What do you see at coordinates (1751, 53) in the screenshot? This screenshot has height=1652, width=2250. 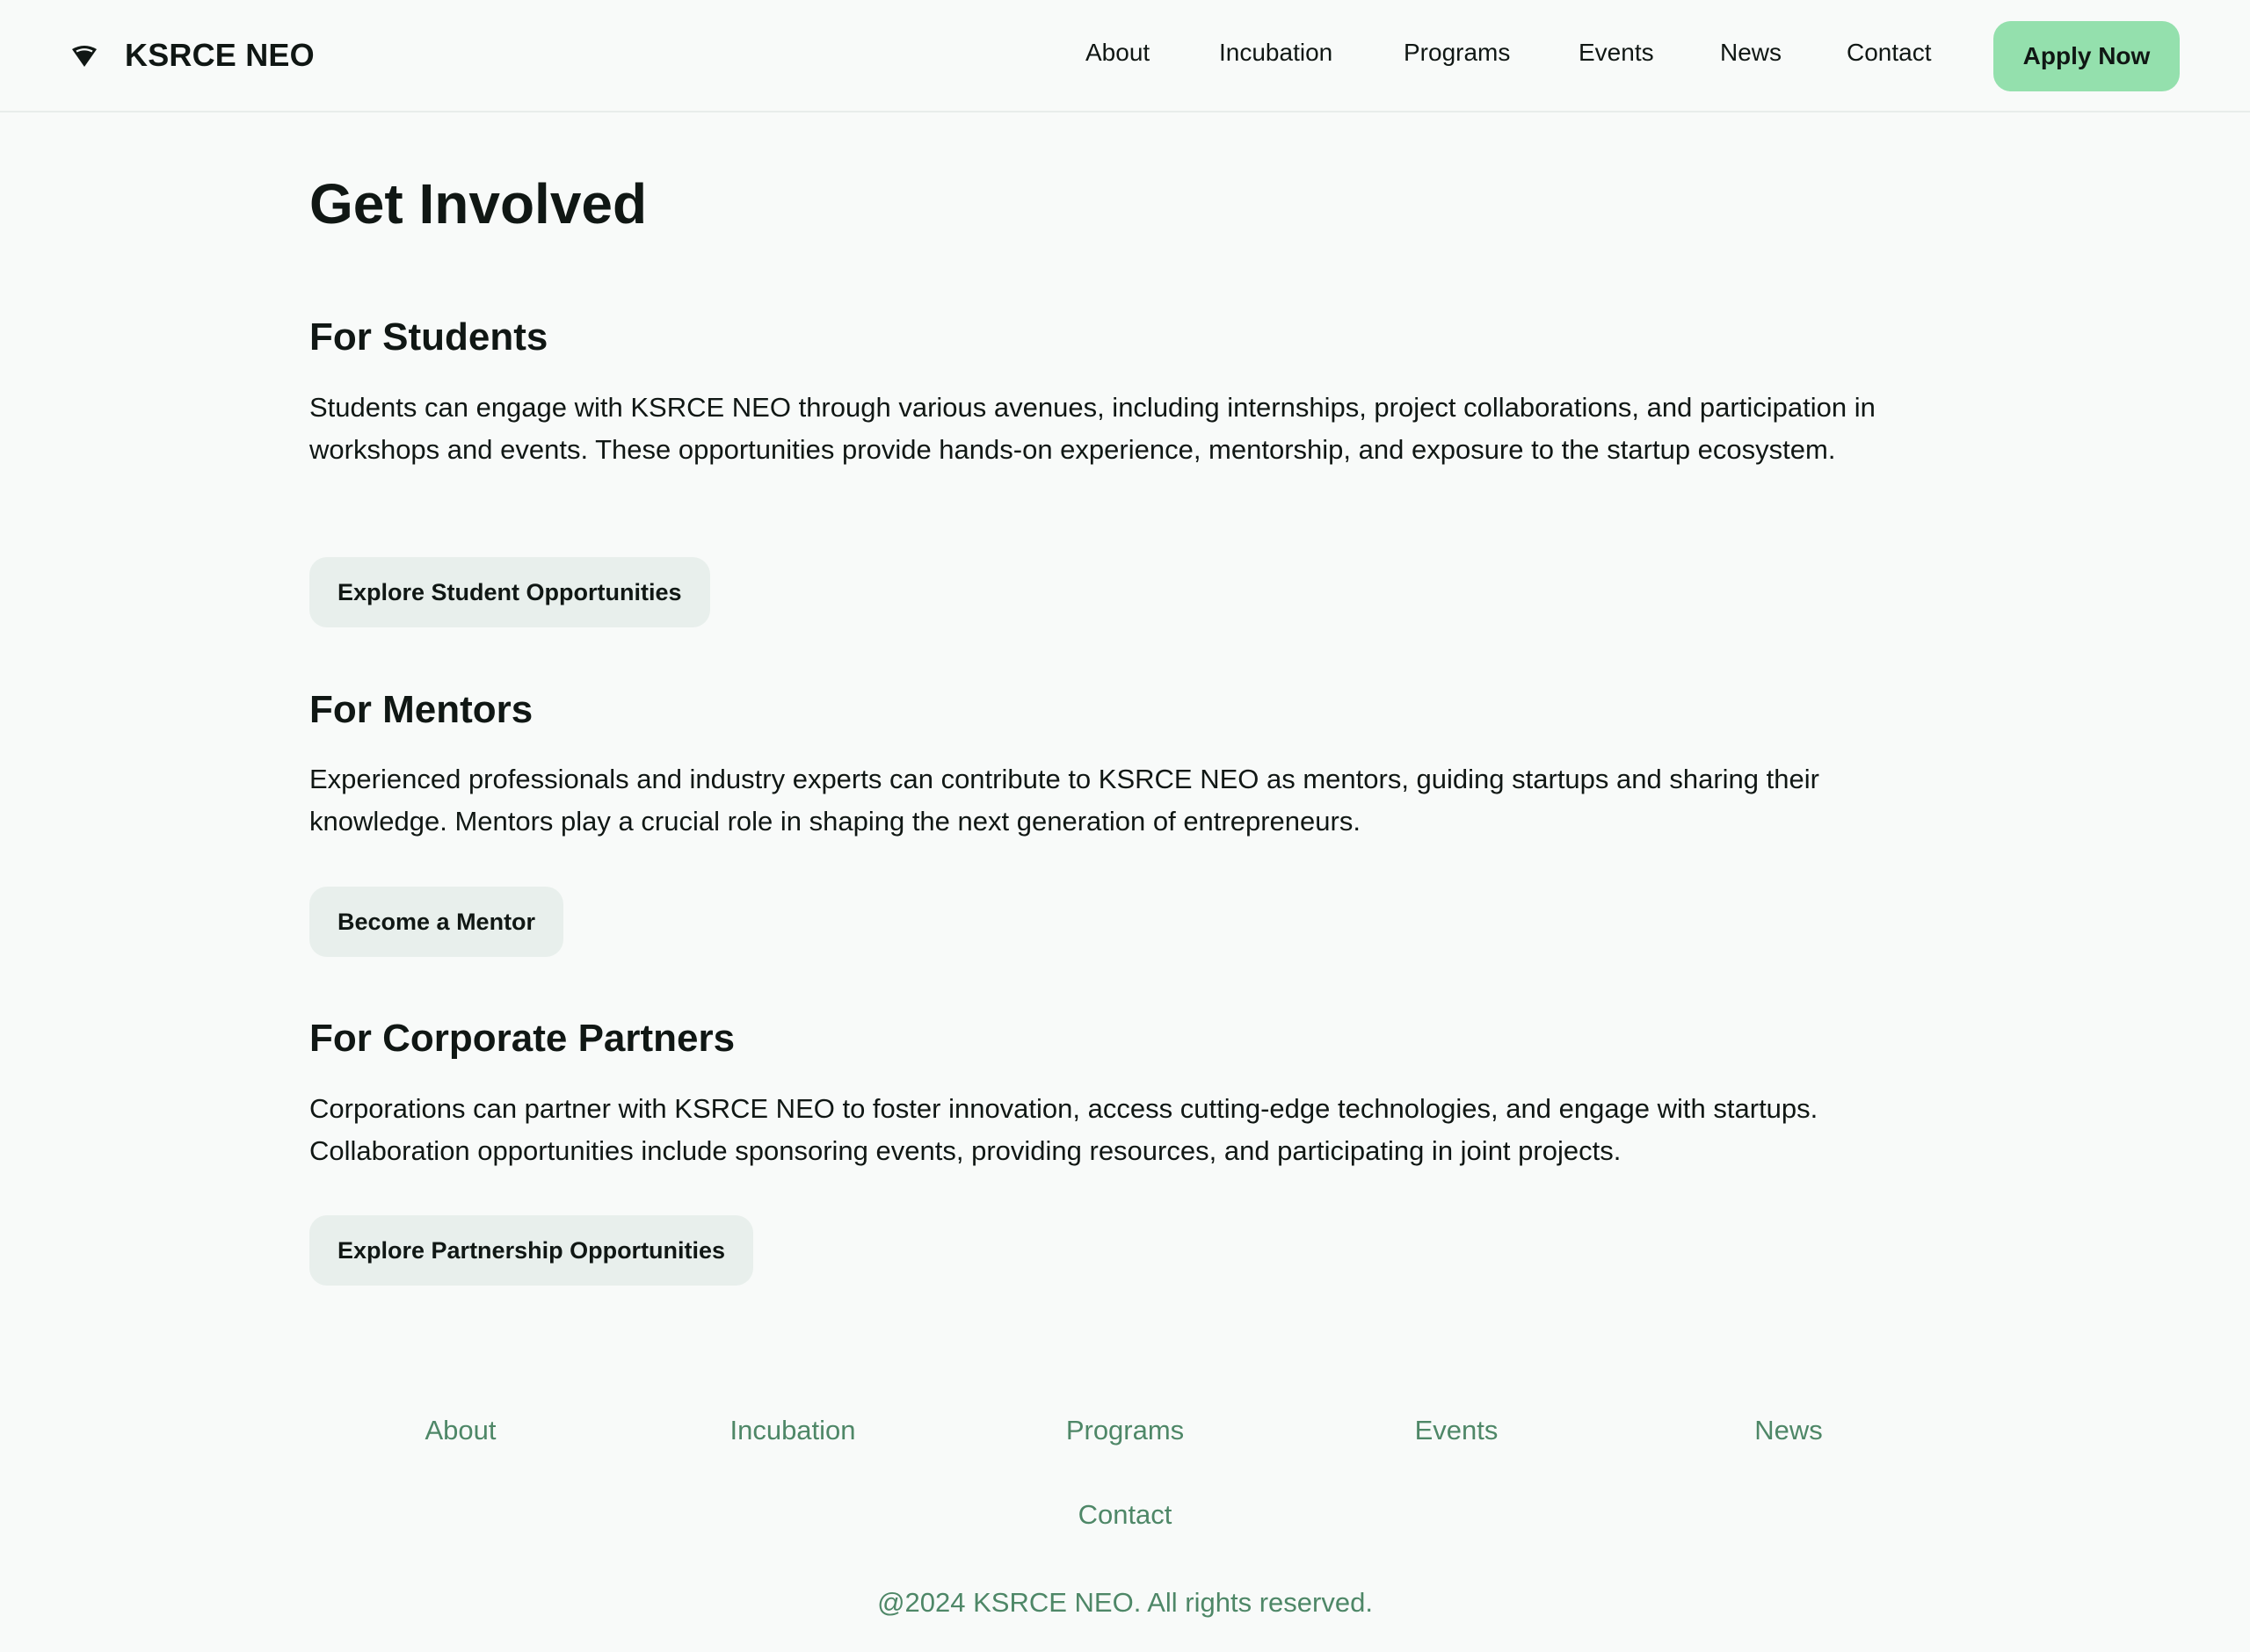 I see `nav-link-news: News` at bounding box center [1751, 53].